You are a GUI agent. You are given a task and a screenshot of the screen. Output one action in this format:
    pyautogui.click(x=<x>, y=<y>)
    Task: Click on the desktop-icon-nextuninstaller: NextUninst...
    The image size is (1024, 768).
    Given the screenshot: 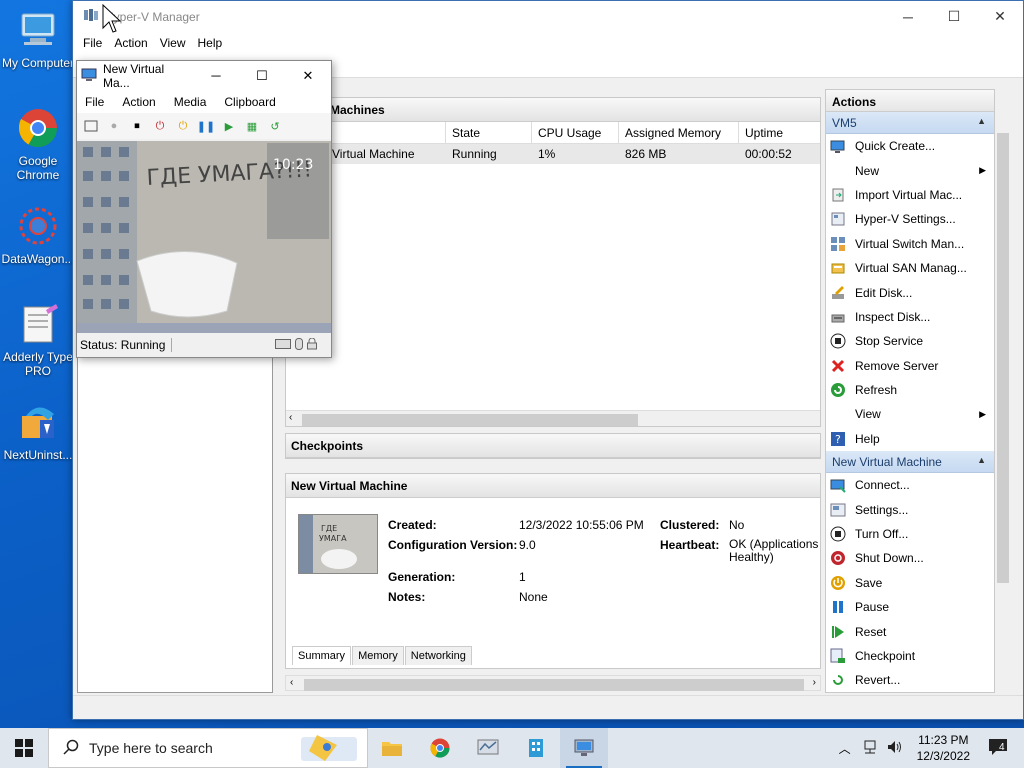 What is the action you would take?
    pyautogui.click(x=38, y=431)
    